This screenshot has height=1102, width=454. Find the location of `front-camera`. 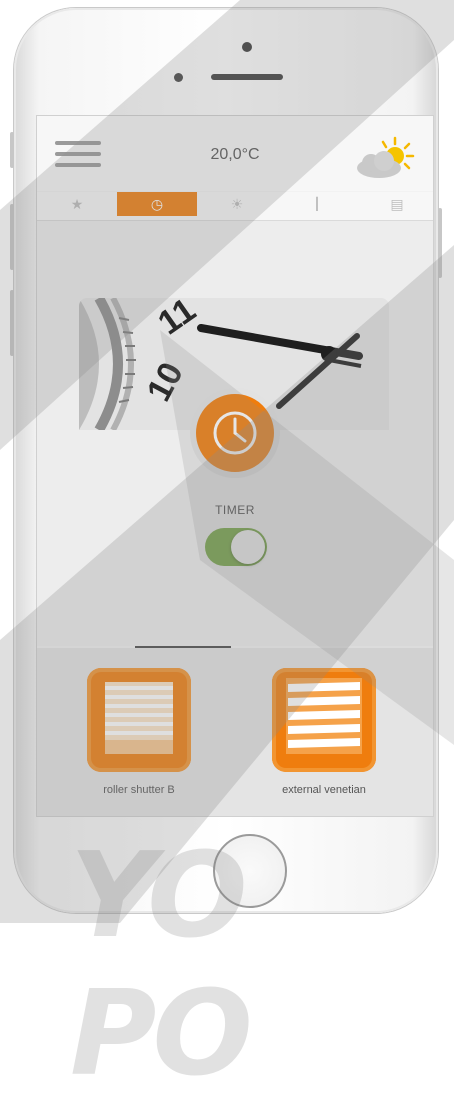

front-camera is located at coordinates (247, 47).